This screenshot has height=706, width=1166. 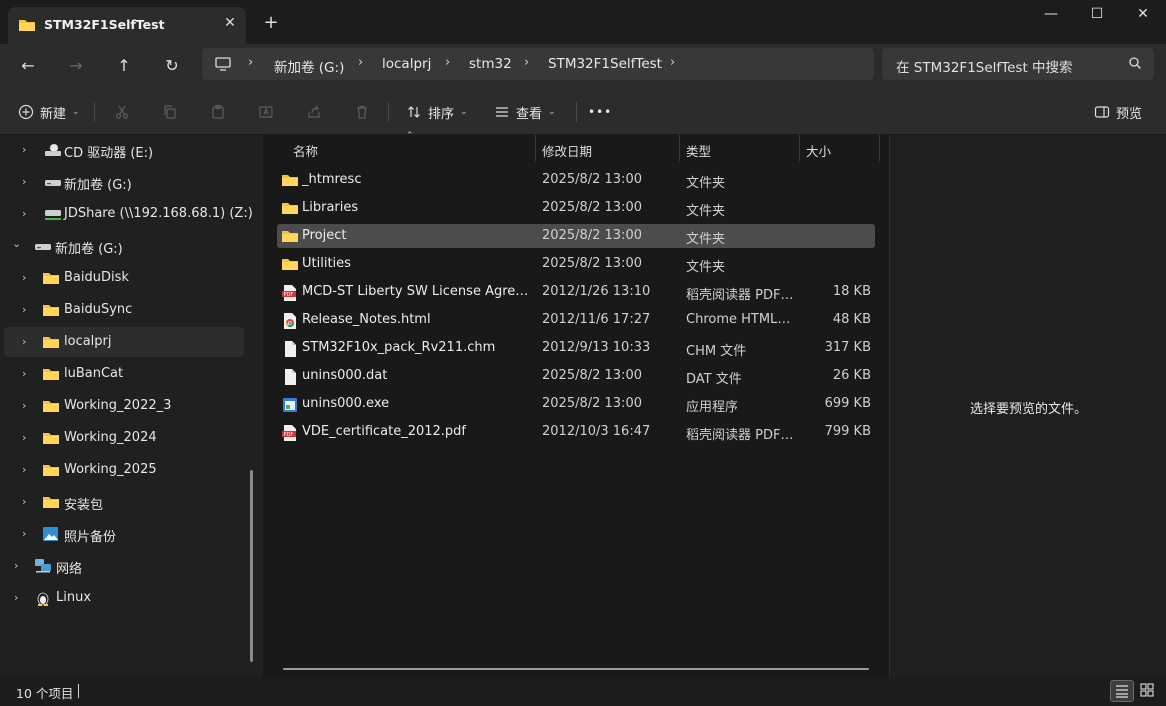 I want to click on search-input: 在 STM32F1SelfTest 中搜索, so click(x=984, y=66).